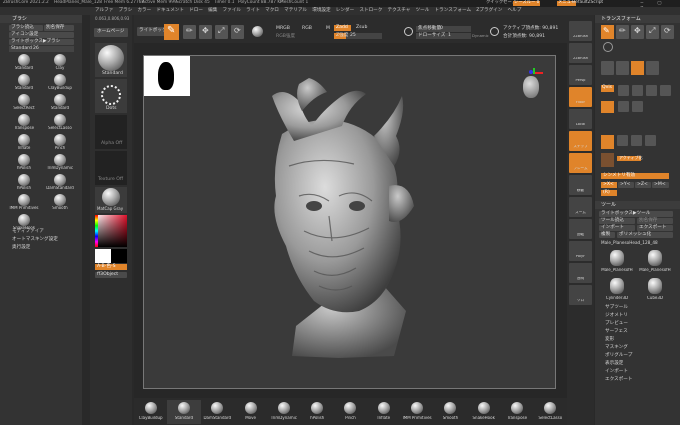  I want to click on rotate-button: ⟳, so click(237, 32).